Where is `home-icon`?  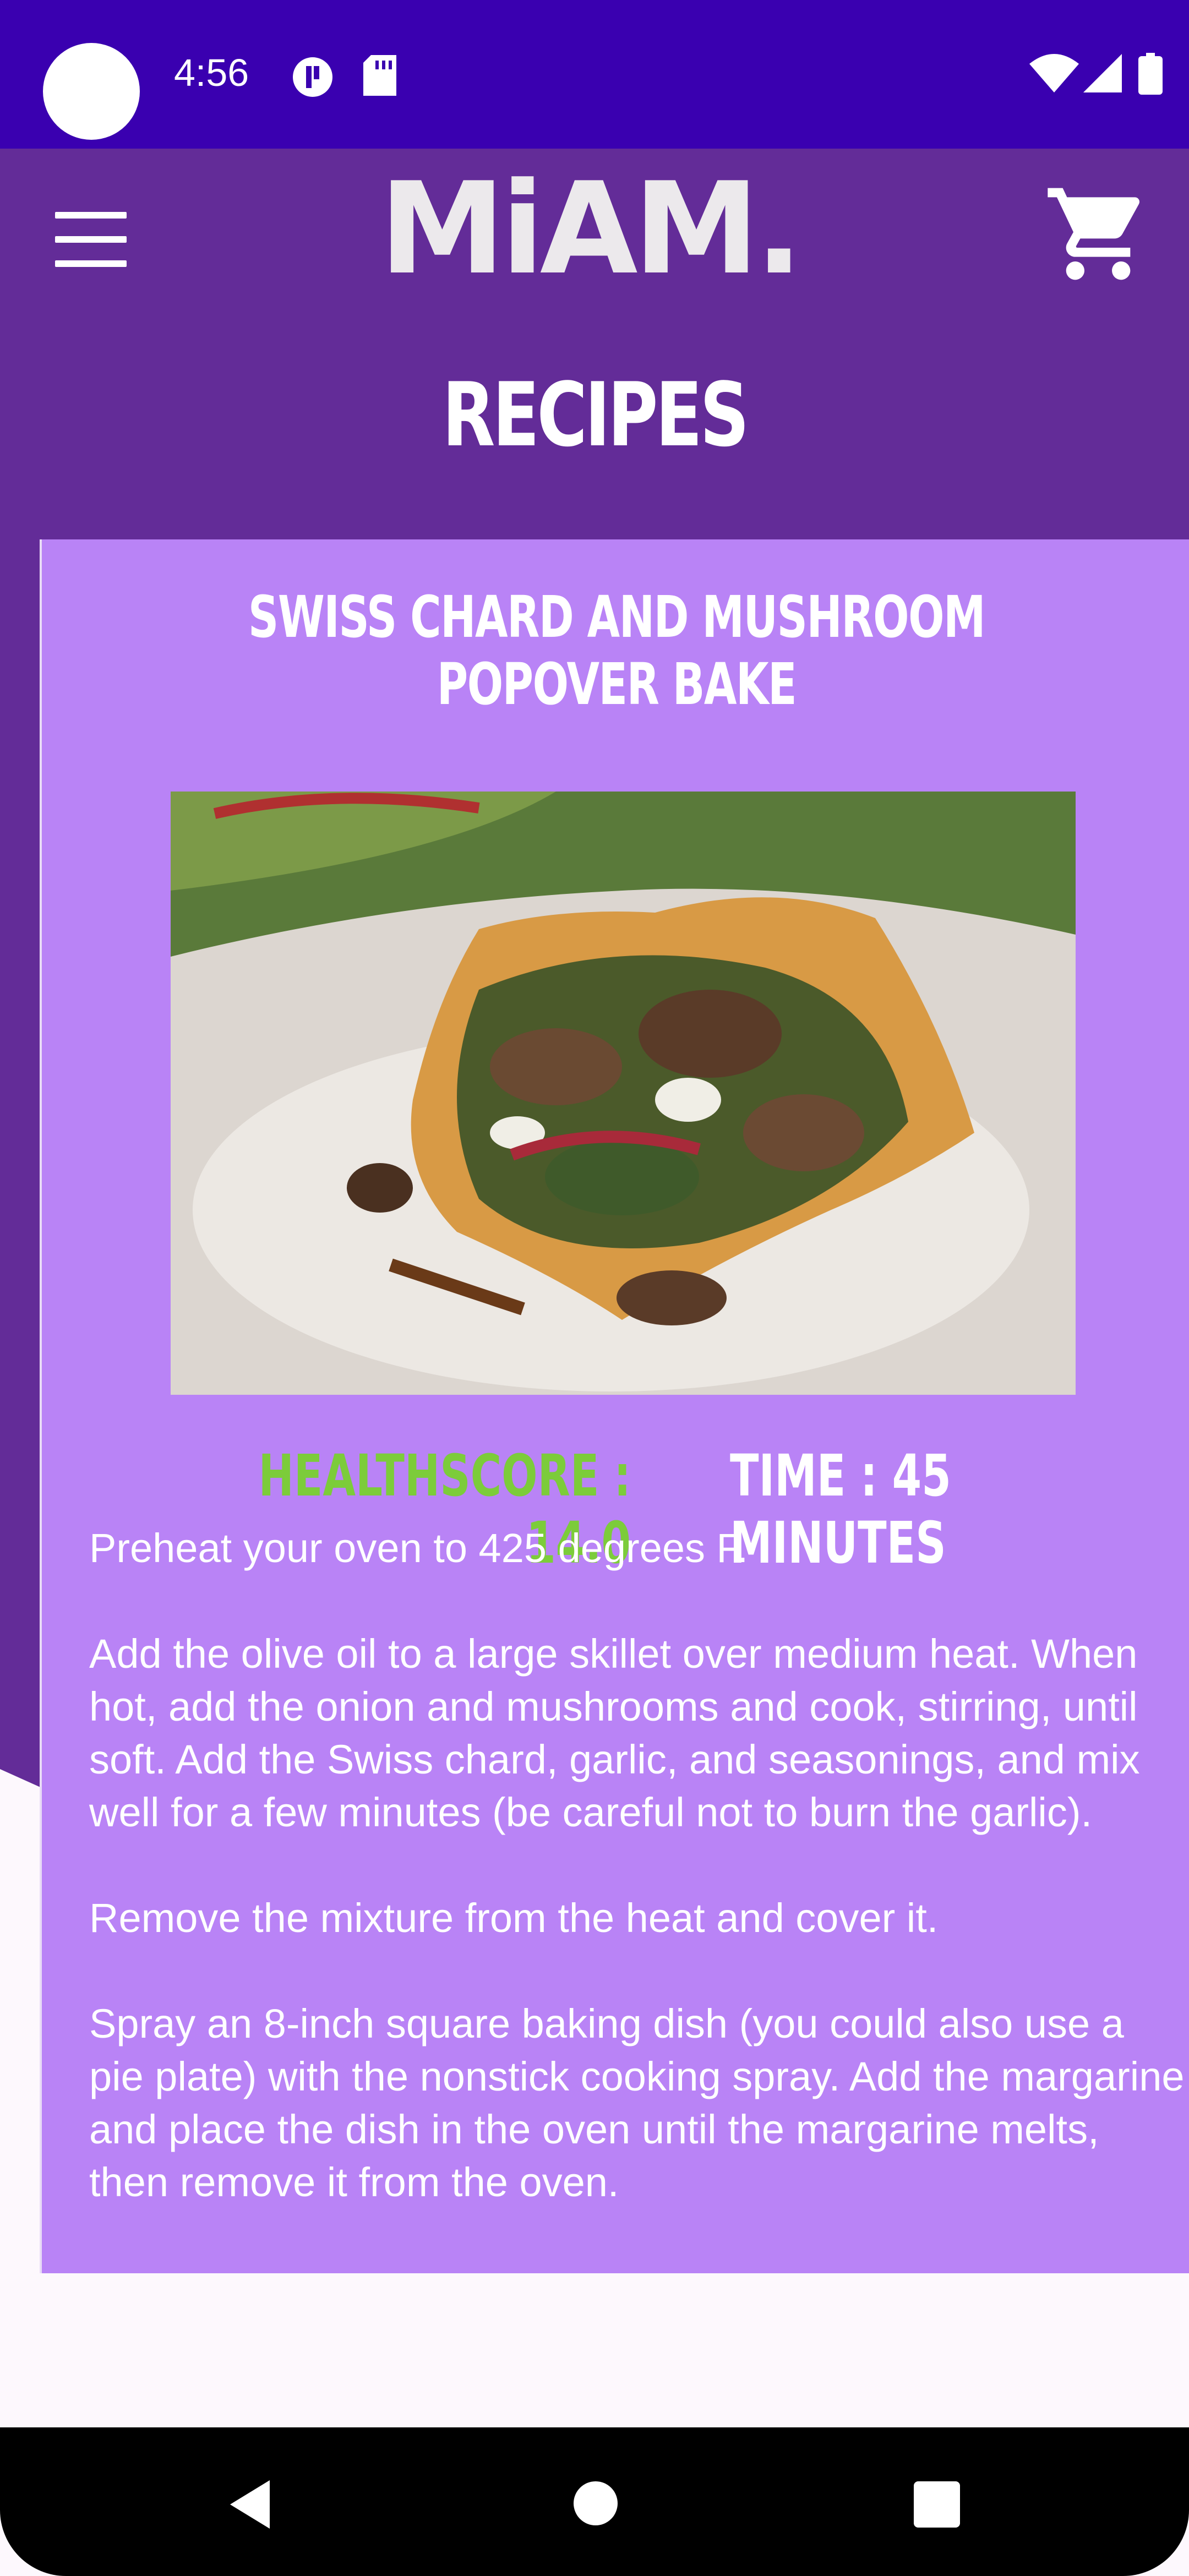 home-icon is located at coordinates (596, 2503).